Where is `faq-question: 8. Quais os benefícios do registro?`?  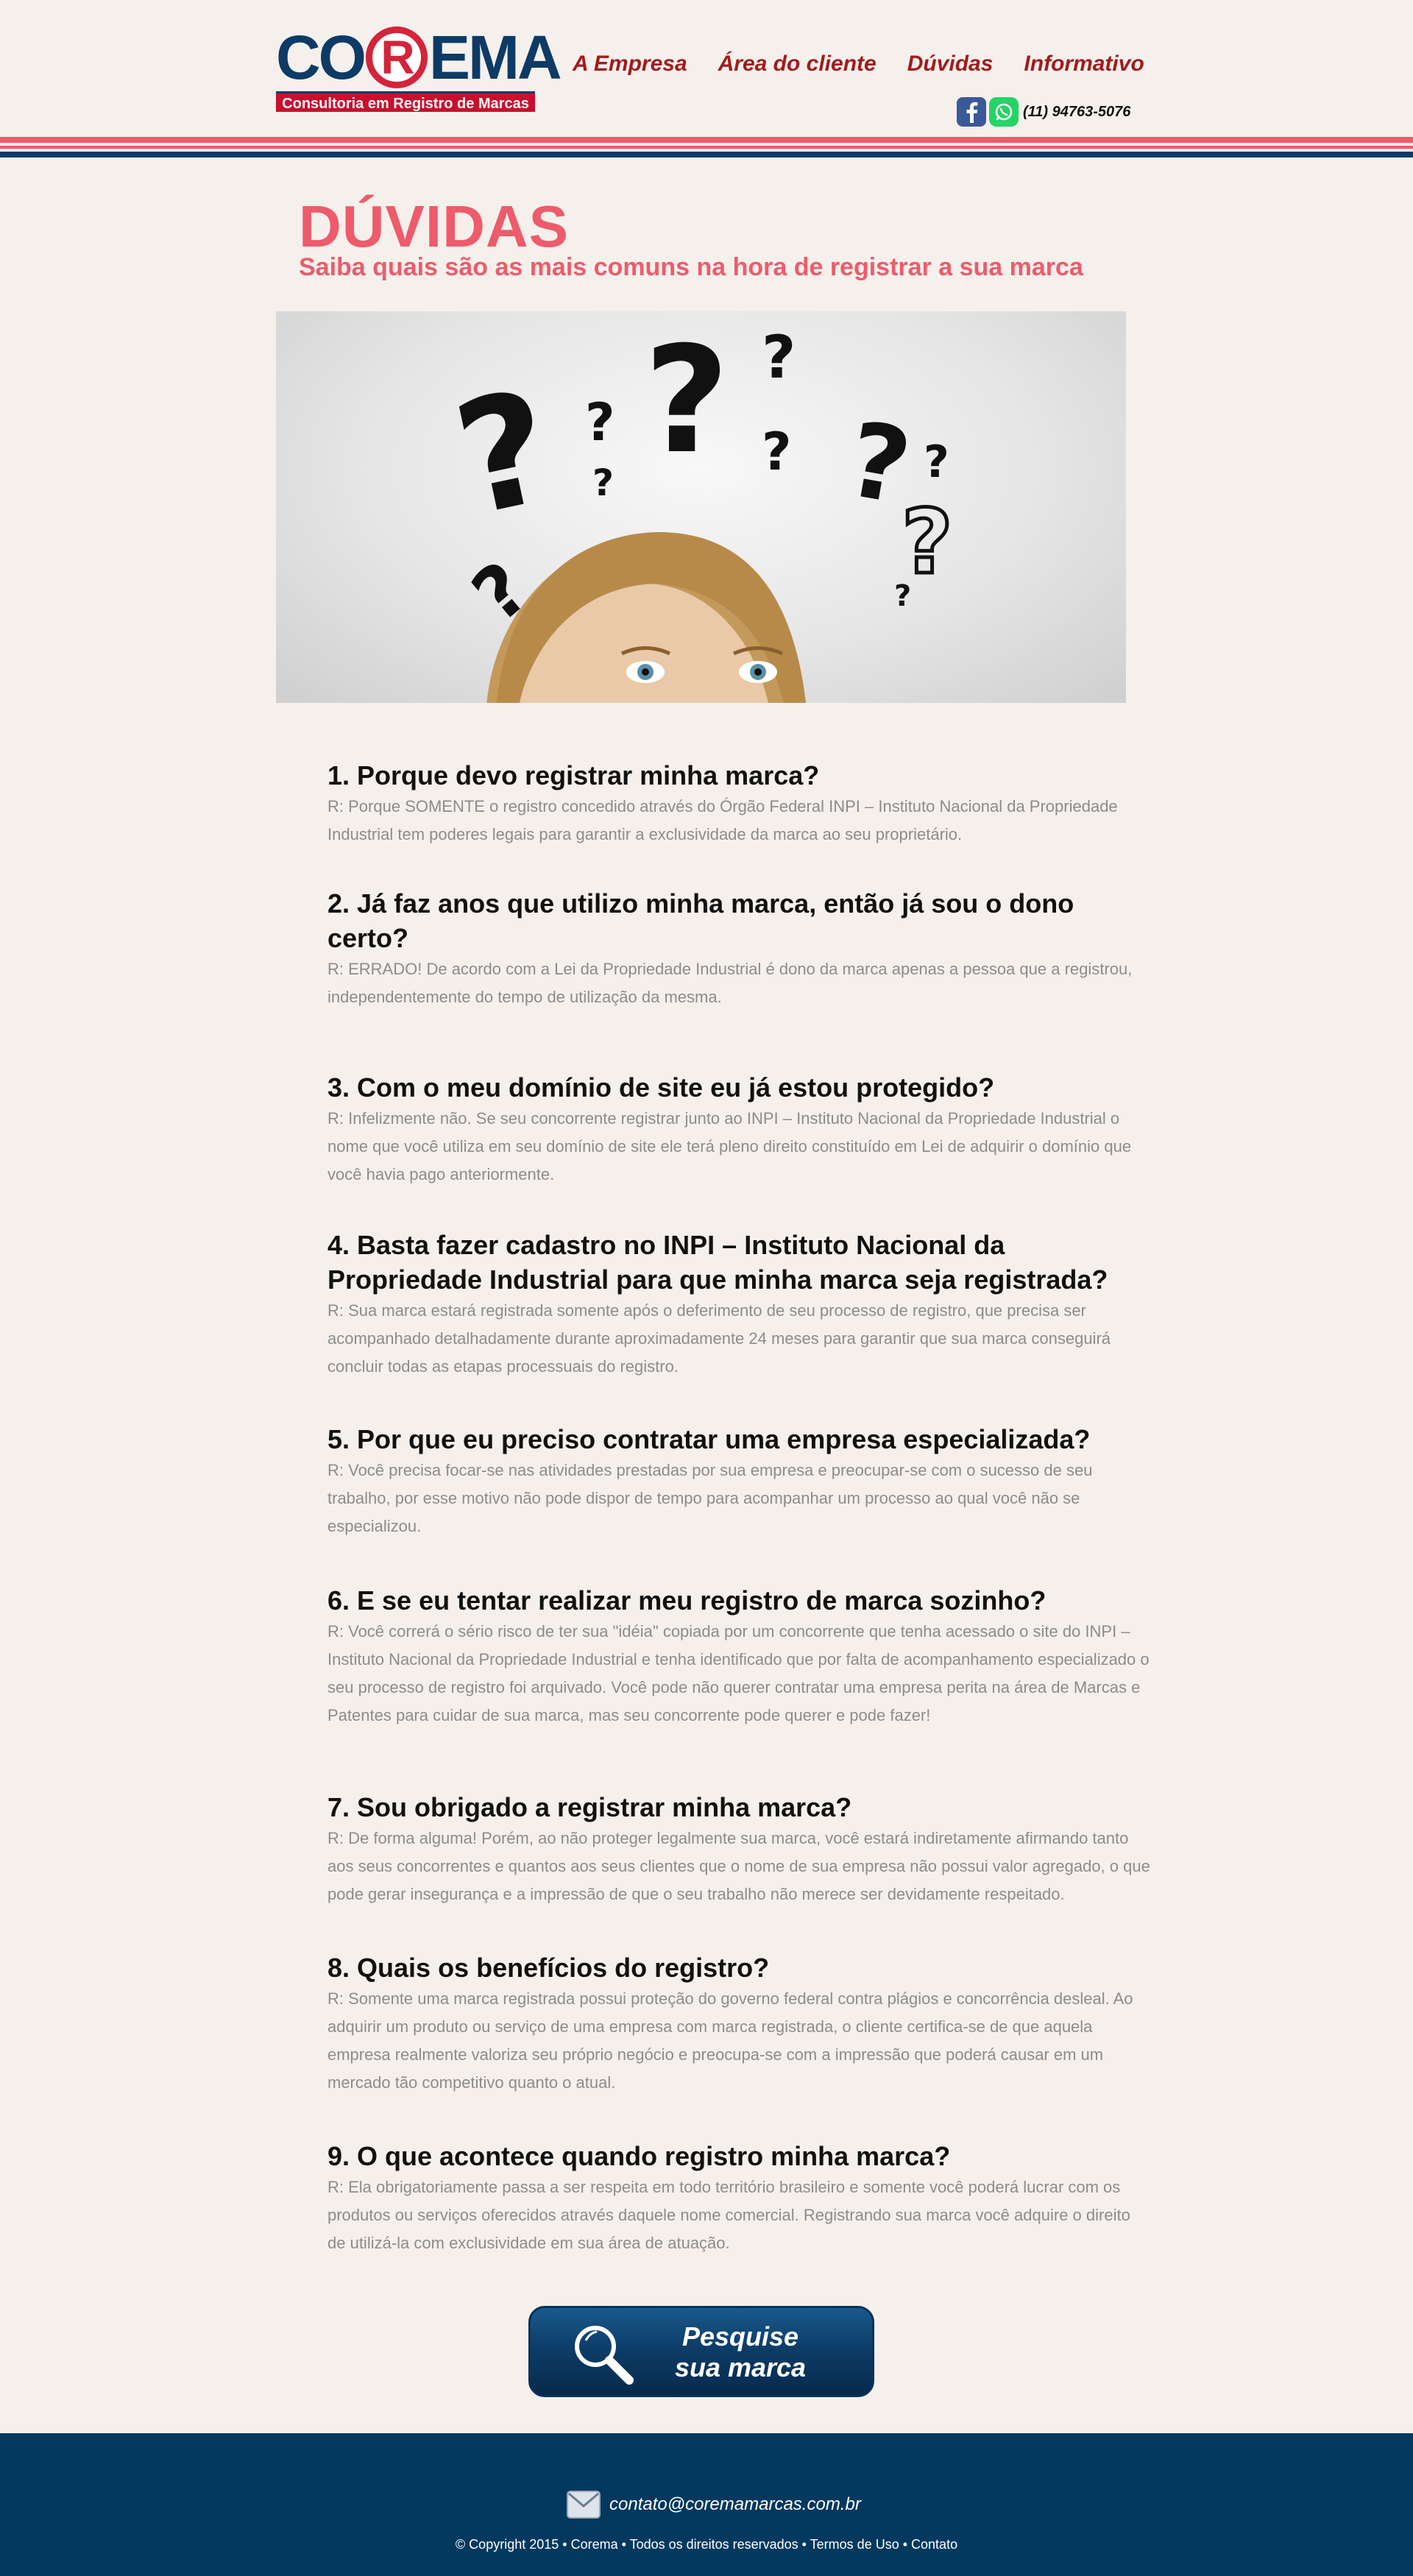
faq-question: 8. Quais os benefícios do registro? is located at coordinates (548, 1968).